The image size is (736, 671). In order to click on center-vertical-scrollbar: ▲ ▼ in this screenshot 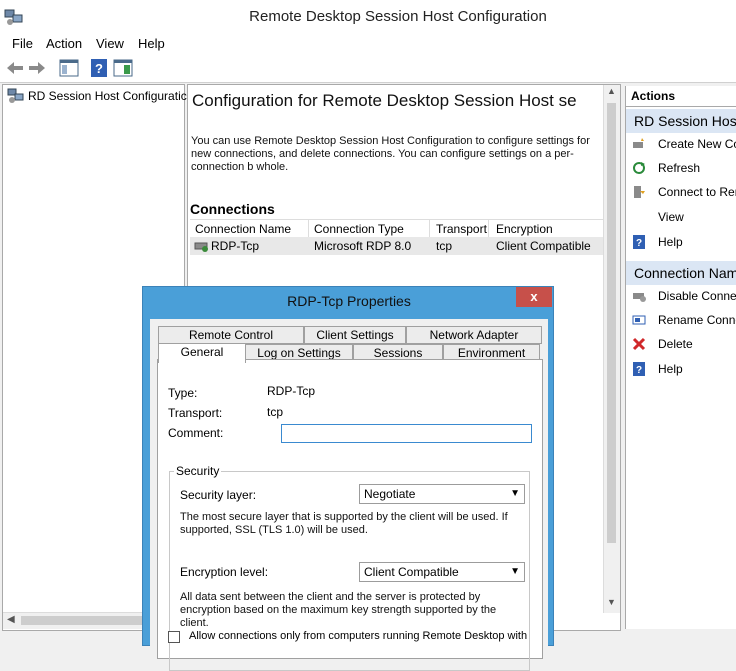, I will do `click(611, 349)`.